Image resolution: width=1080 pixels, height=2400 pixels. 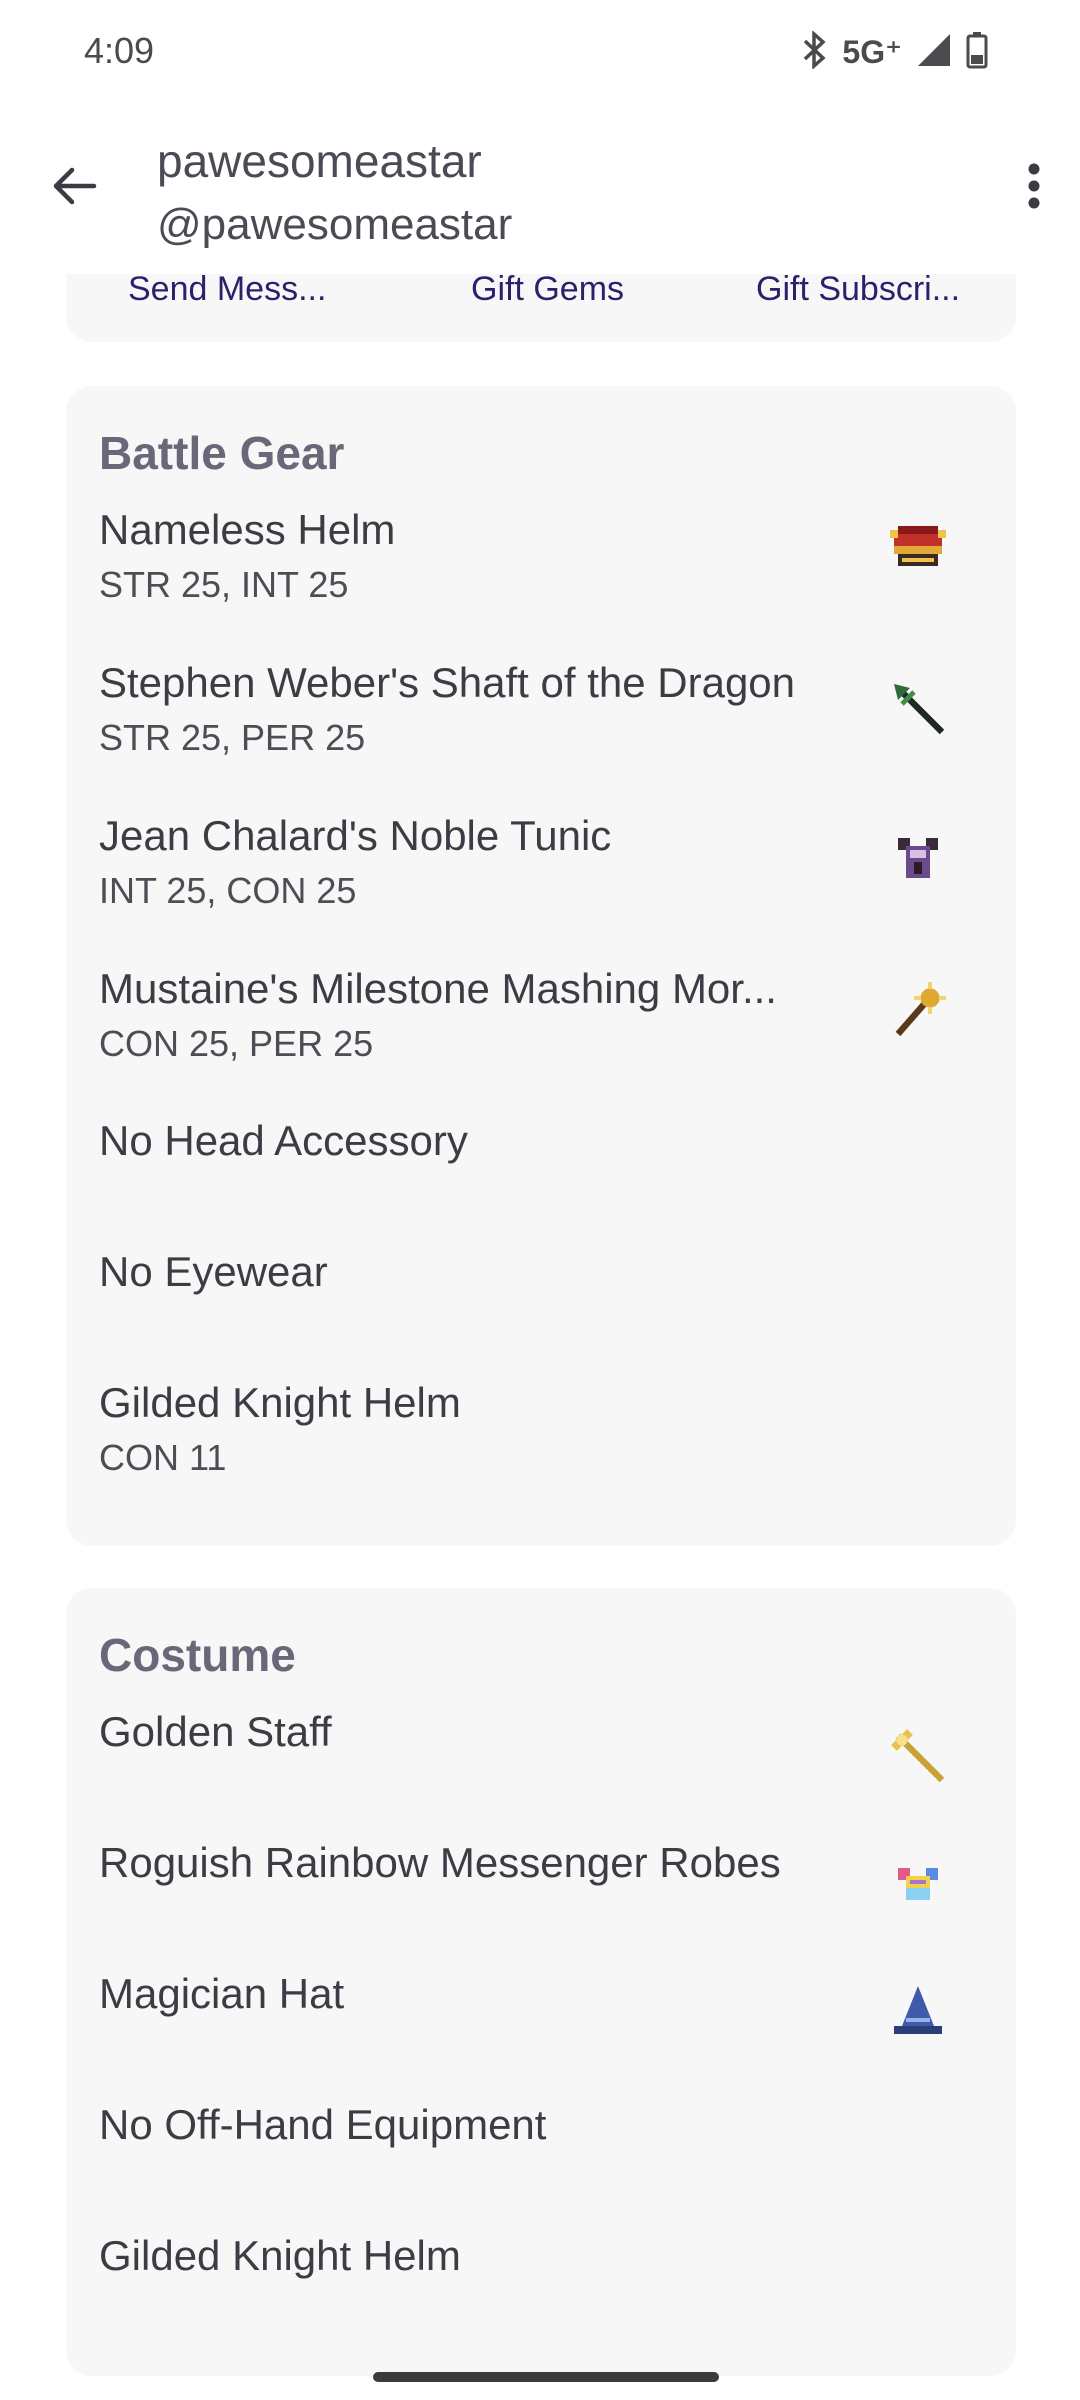 What do you see at coordinates (283, 1140) in the screenshot?
I see `item-name: No Head Accessory` at bounding box center [283, 1140].